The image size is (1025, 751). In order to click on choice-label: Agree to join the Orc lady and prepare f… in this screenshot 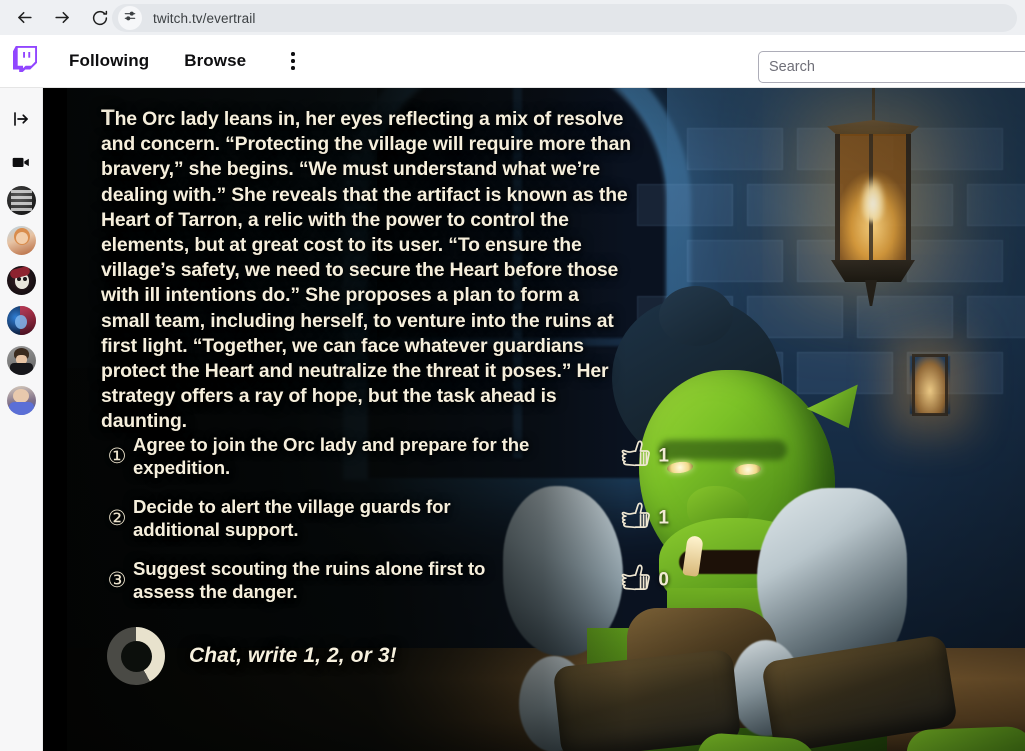, I will do `click(331, 456)`.